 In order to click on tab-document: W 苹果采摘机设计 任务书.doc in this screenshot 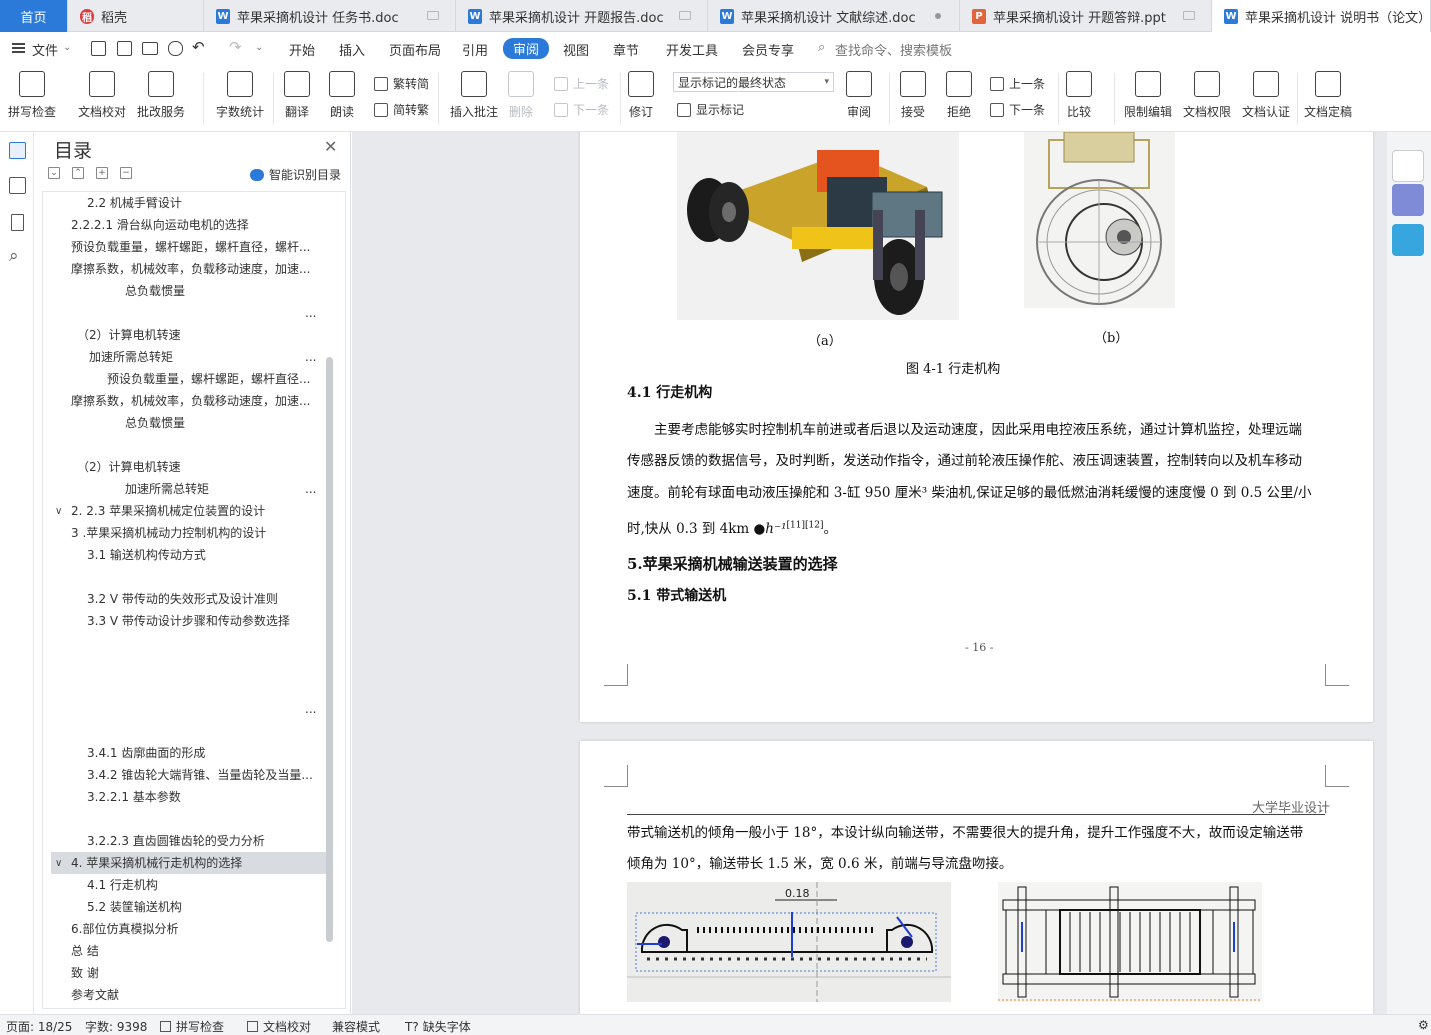, I will do `click(330, 16)`.